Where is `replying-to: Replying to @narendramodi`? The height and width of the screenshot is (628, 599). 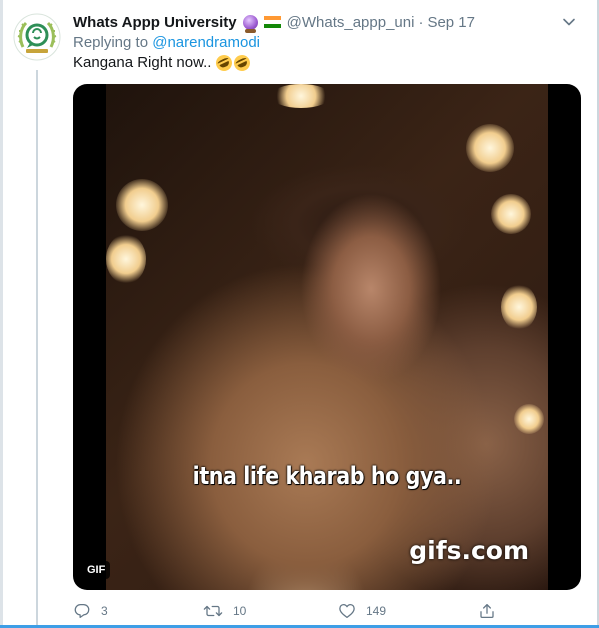
replying-to: Replying to @narendramodi is located at coordinates (166, 42).